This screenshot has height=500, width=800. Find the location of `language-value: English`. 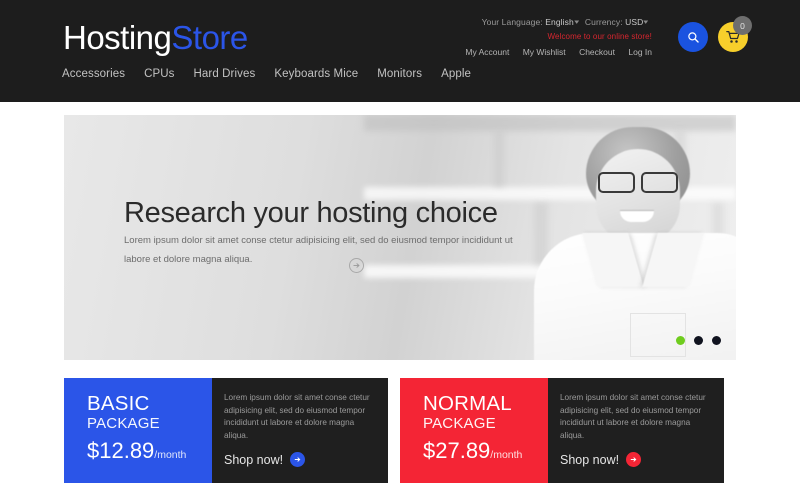

language-value: English is located at coordinates (559, 22).